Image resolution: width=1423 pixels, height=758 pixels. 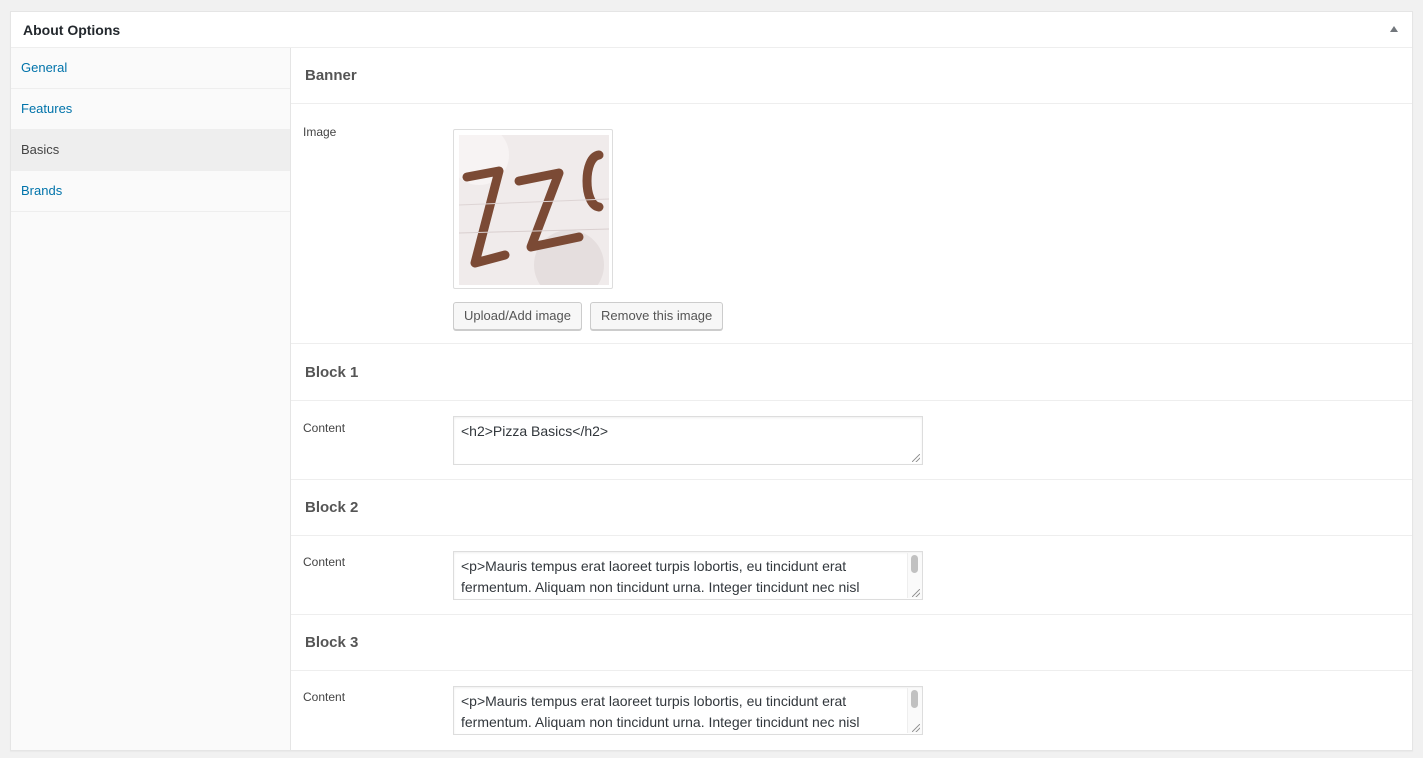 What do you see at coordinates (320, 132) in the screenshot?
I see `image-label: Image` at bounding box center [320, 132].